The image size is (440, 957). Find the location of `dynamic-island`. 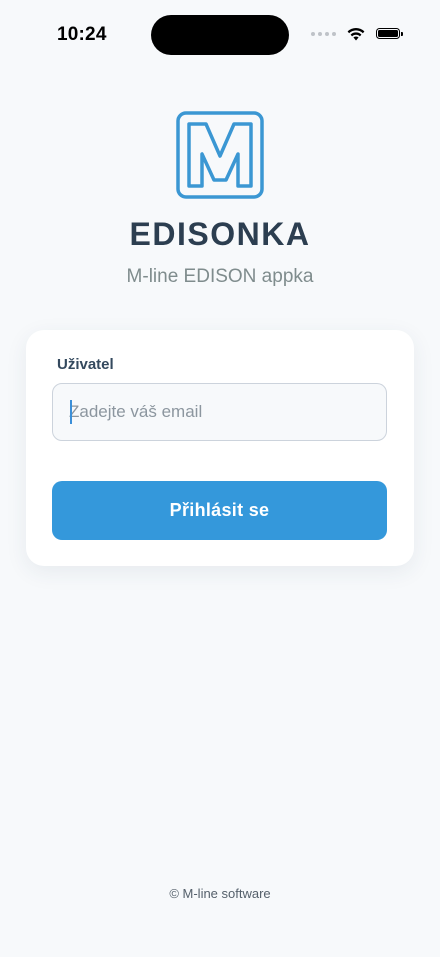

dynamic-island is located at coordinates (220, 35).